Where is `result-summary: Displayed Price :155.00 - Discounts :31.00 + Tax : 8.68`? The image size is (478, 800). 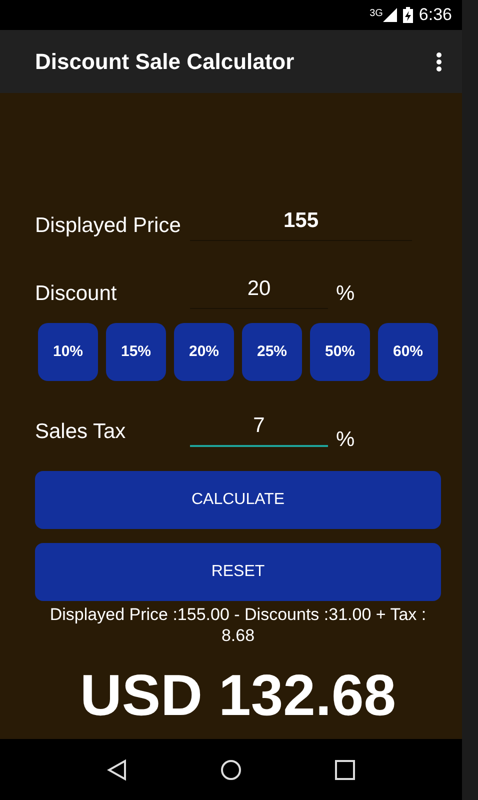
result-summary: Displayed Price :155.00 - Discounts :31.00 + Tax : 8.68 is located at coordinates (238, 625).